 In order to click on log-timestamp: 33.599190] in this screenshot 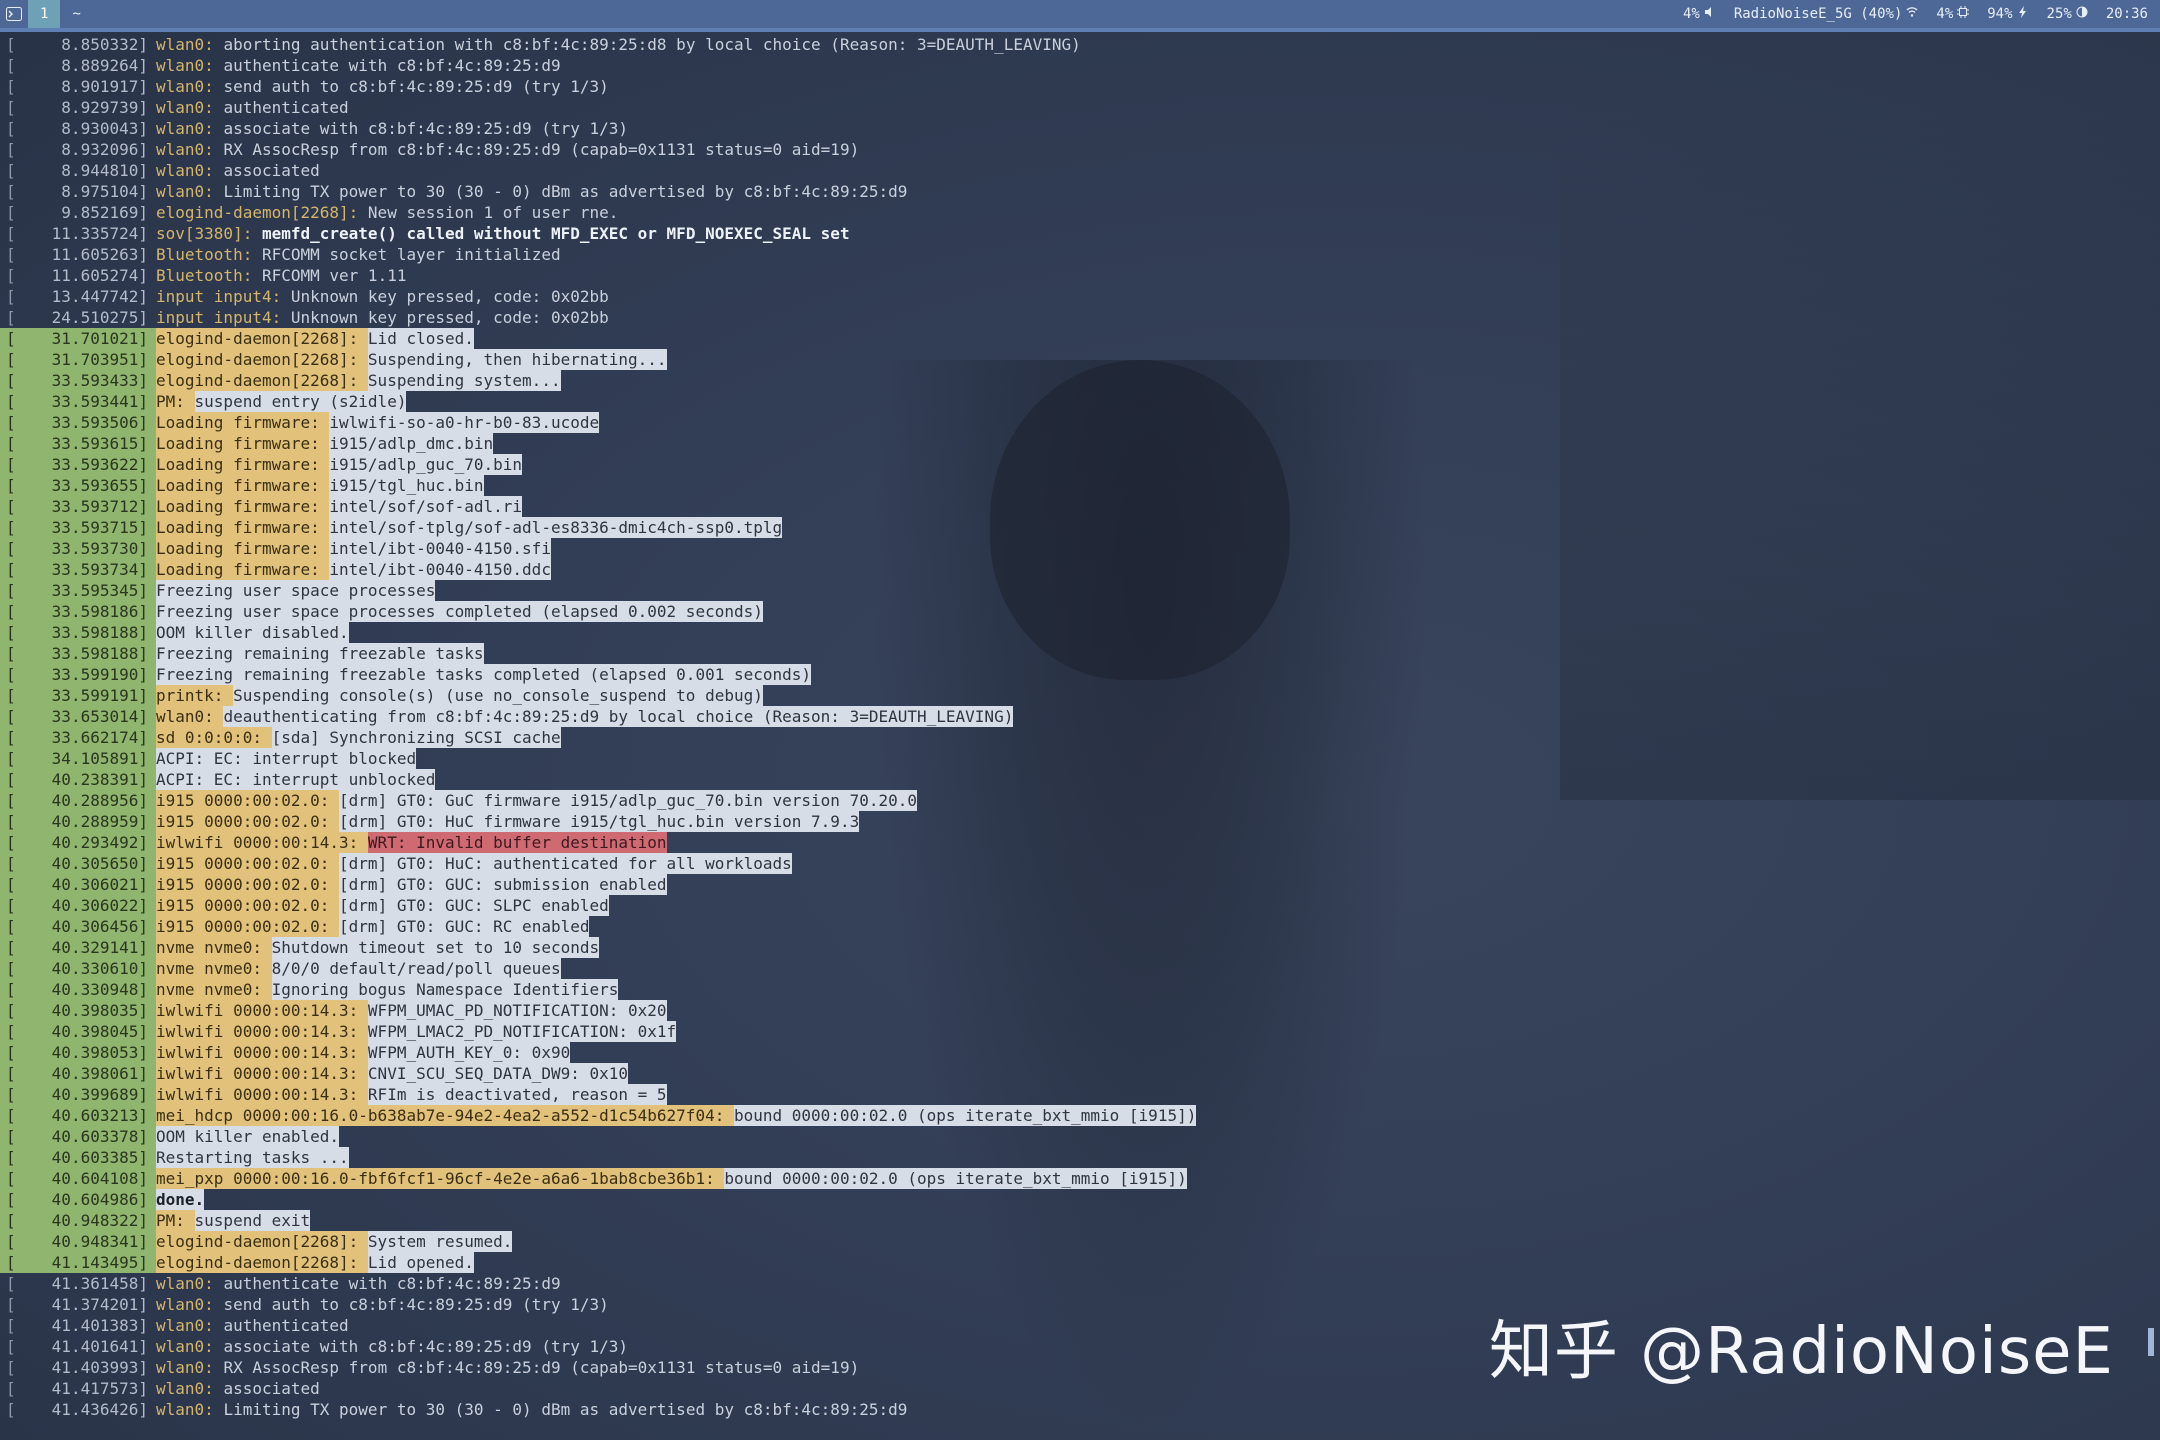, I will do `click(87, 674)`.